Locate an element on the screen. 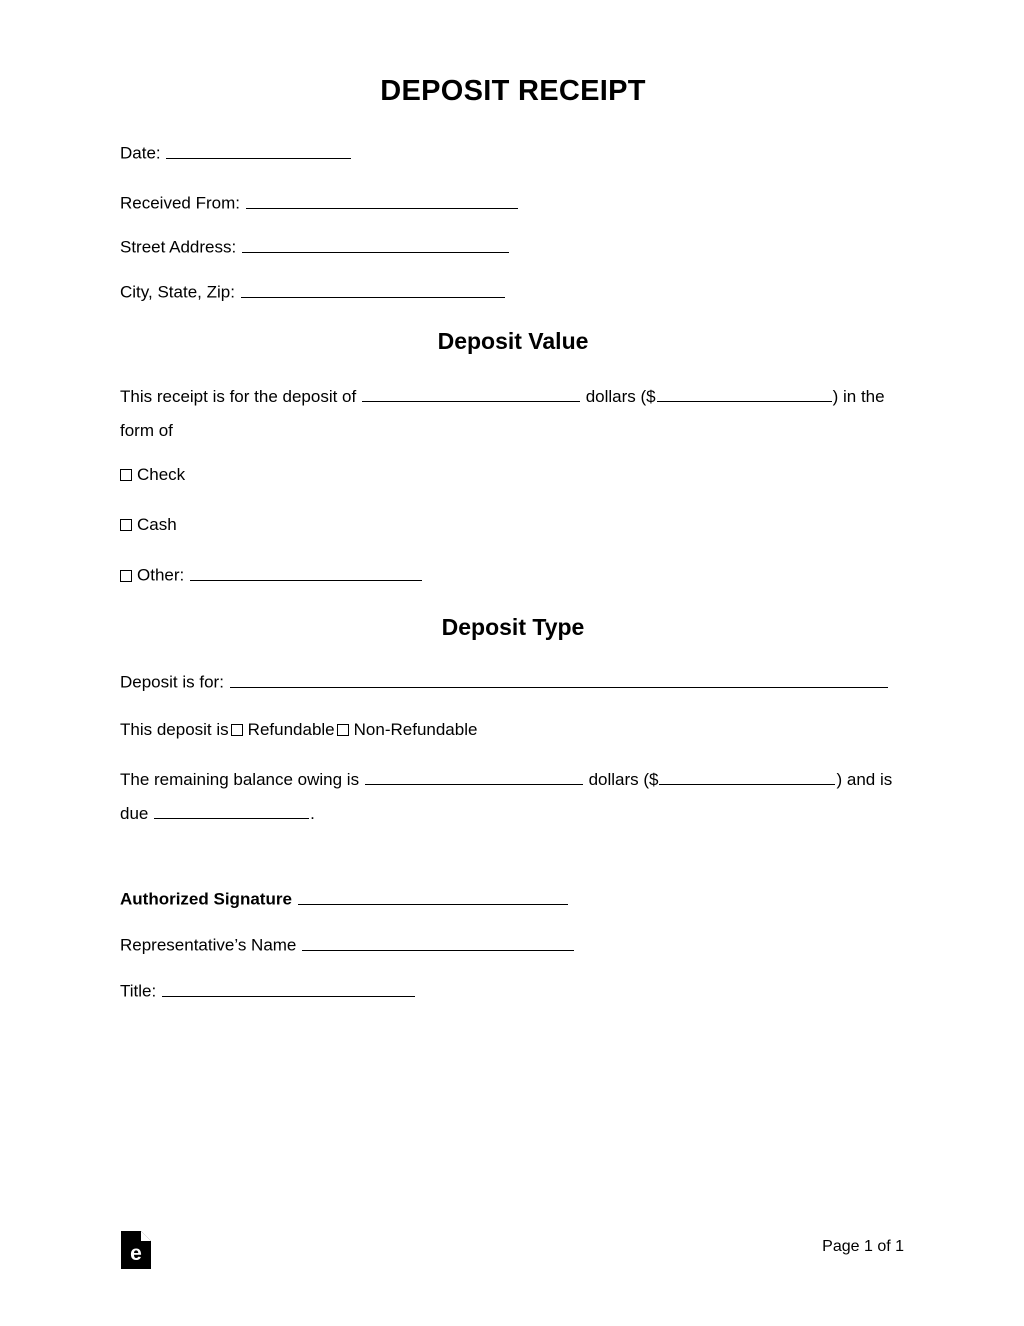 The width and height of the screenshot is (1024, 1326). balance-amount-words-line is located at coordinates (473, 776).